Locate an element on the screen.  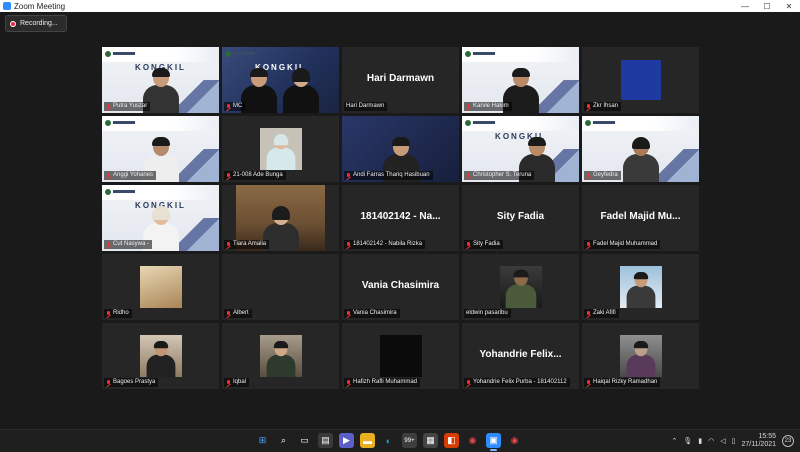
wifi-icon: ◠ is located at coordinates (711, 441).